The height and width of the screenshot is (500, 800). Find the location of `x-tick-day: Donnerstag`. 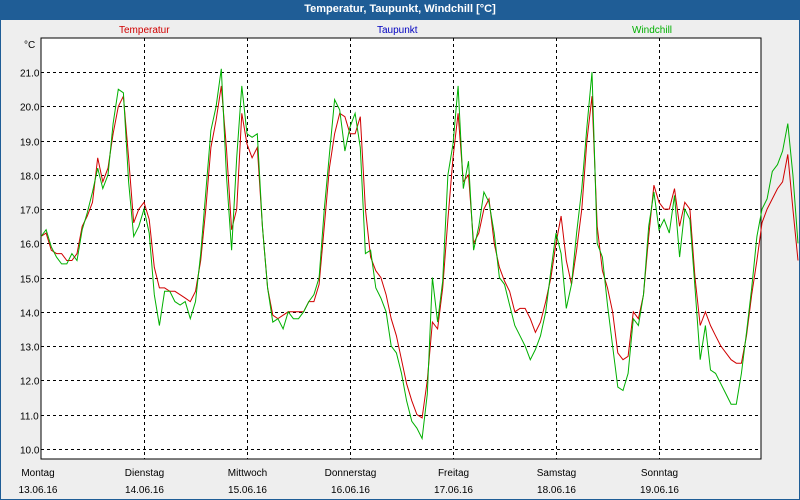

x-tick-day: Donnerstag is located at coordinates (351, 473).